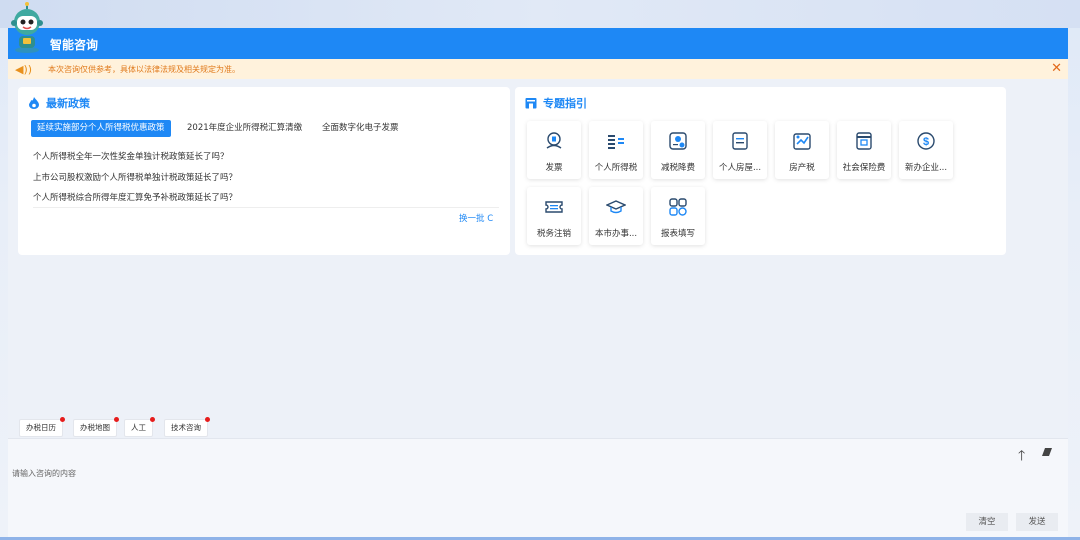 This screenshot has width=1080, height=540. Describe the element at coordinates (1021, 457) in the screenshot. I see `arrow-up-icon: 🡑` at that location.